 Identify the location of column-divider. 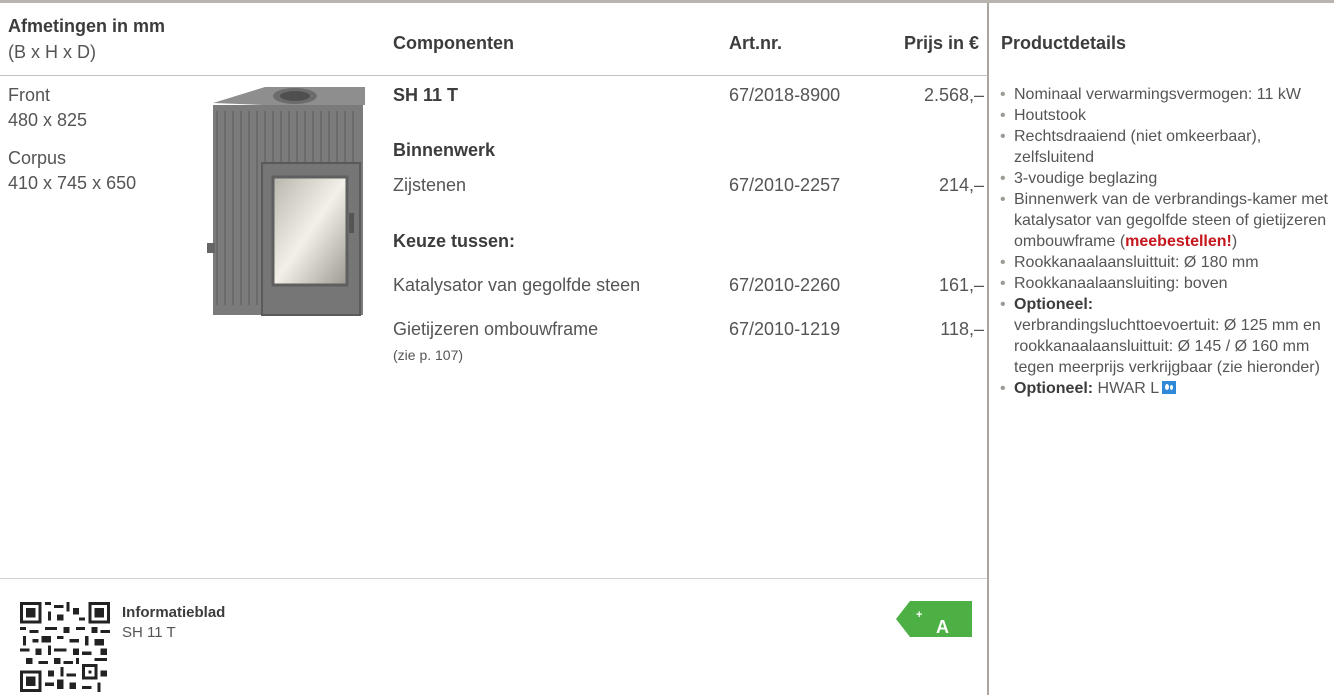
(988, 349).